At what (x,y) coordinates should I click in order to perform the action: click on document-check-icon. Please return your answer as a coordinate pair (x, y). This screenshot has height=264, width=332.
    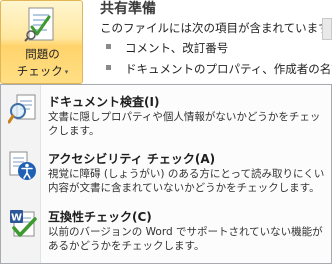
    Looking at the image, I should click on (39, 24).